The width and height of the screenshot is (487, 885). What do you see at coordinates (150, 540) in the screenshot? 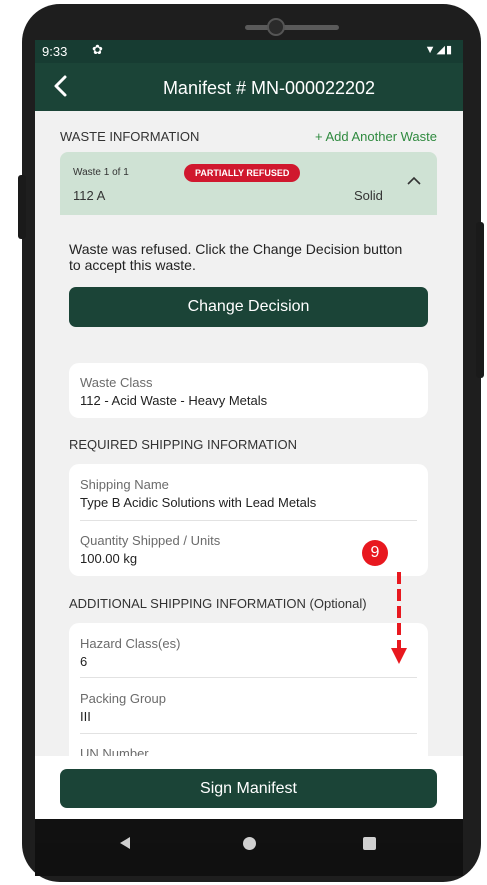
I see `quantity-label: Quantity Shipped / Units` at bounding box center [150, 540].